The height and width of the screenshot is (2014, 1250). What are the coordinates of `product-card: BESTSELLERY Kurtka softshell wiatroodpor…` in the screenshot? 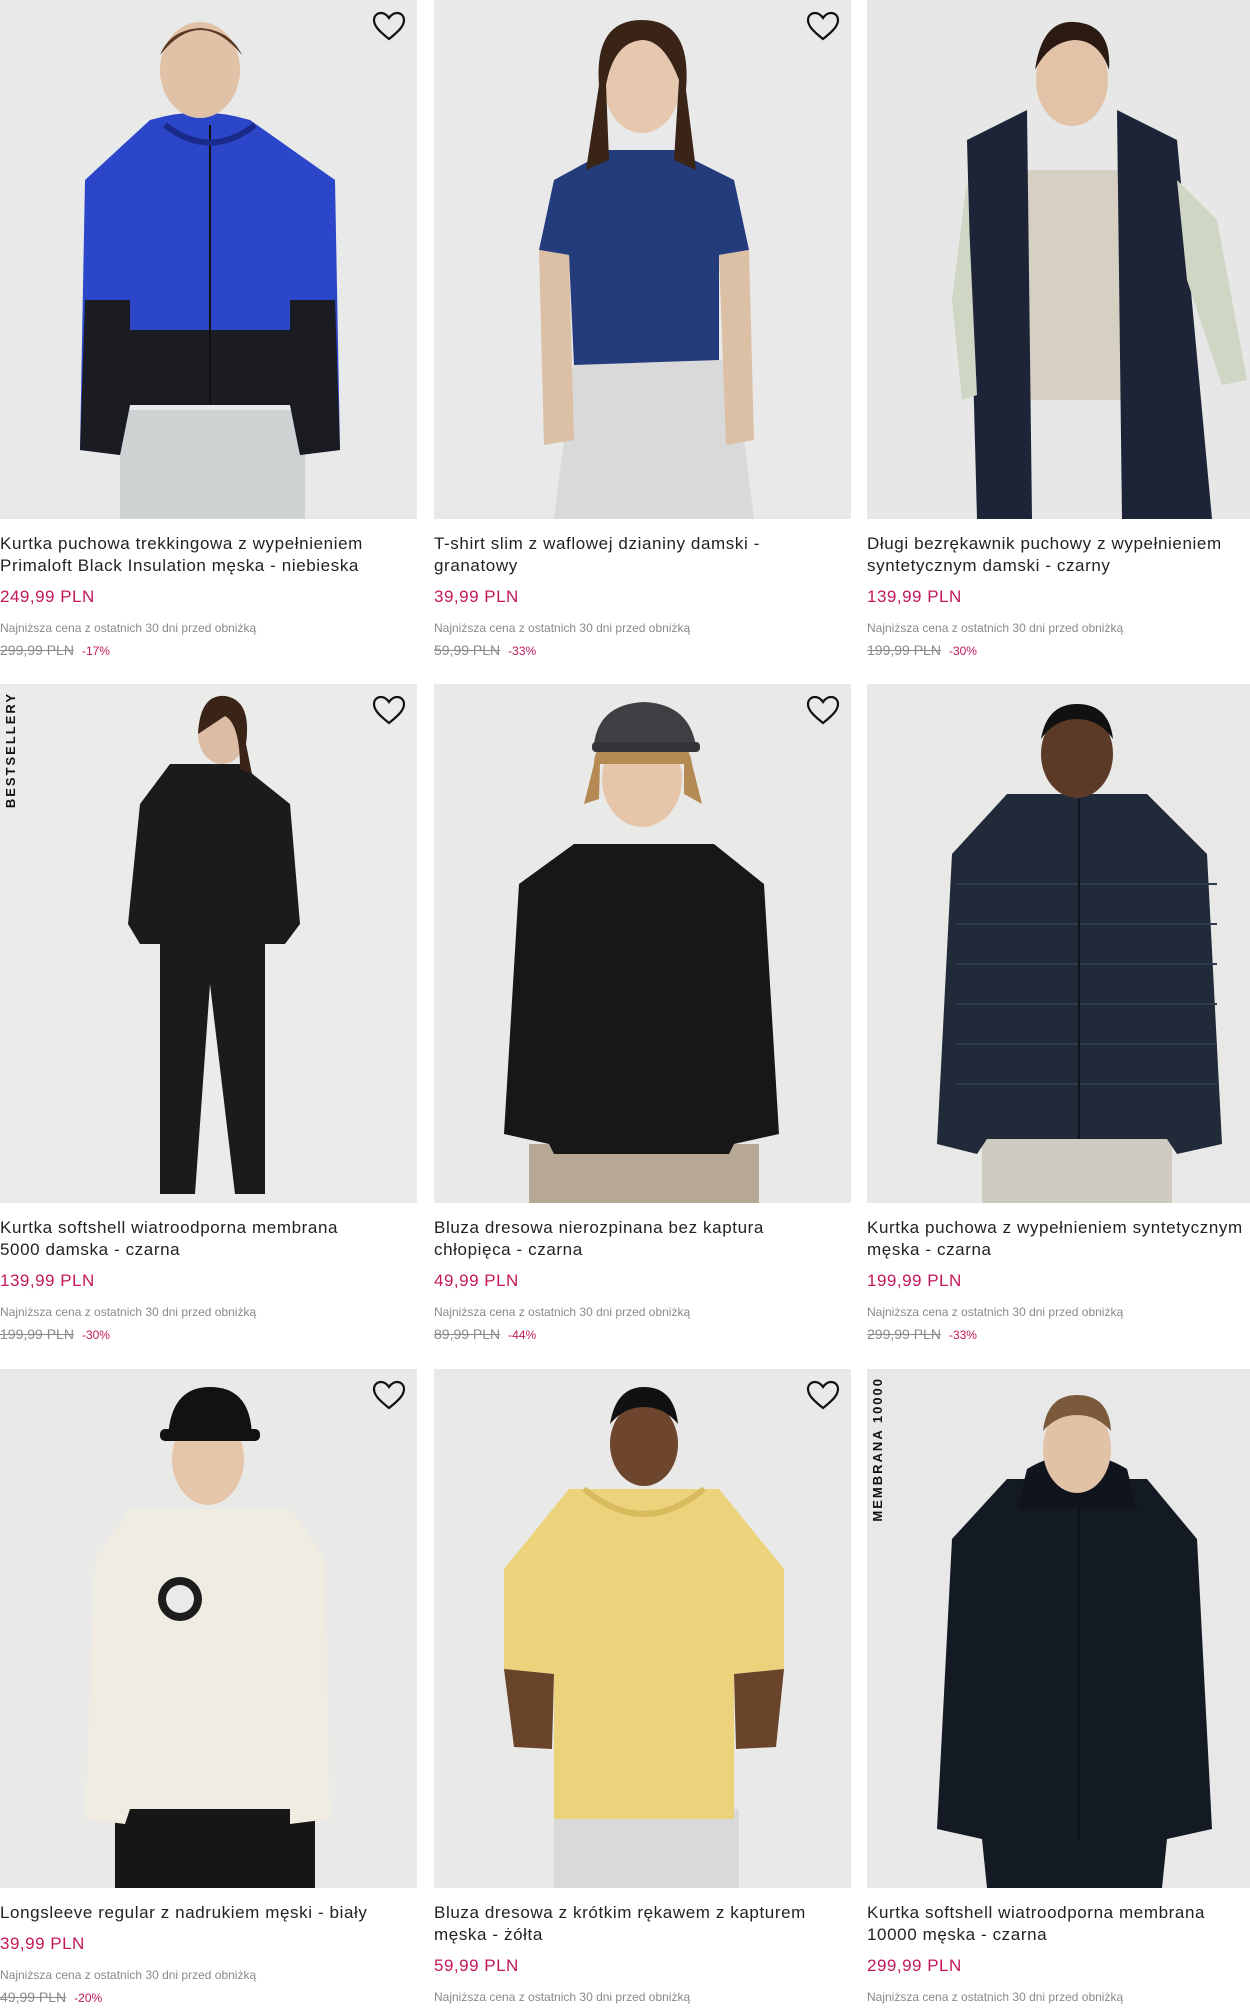 It's located at (208, 1026).